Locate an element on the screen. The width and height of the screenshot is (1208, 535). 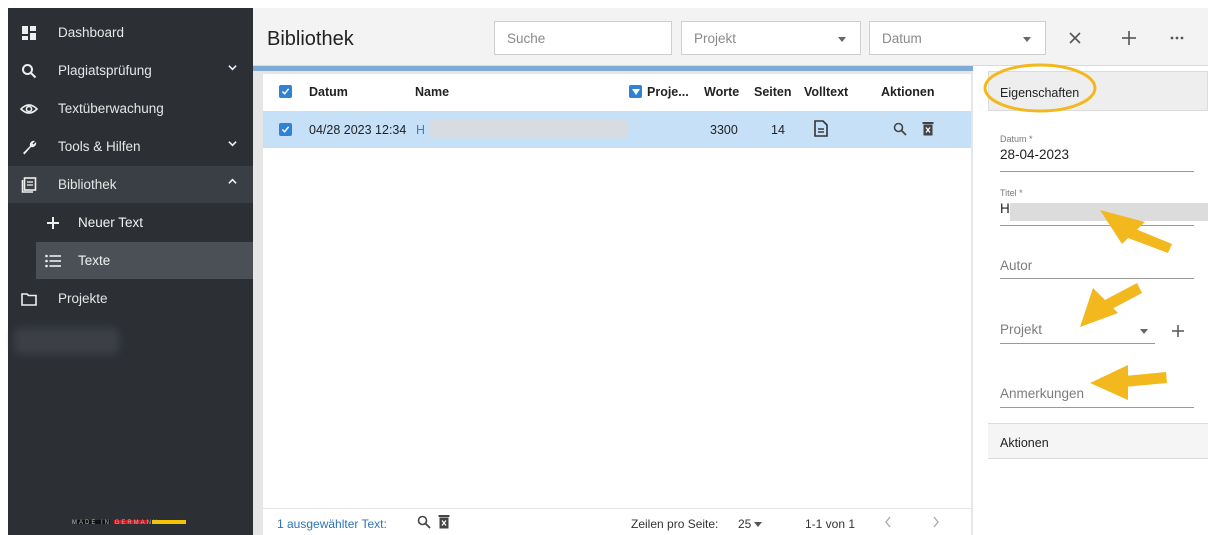
column-header-datum: Datum is located at coordinates (328, 92).